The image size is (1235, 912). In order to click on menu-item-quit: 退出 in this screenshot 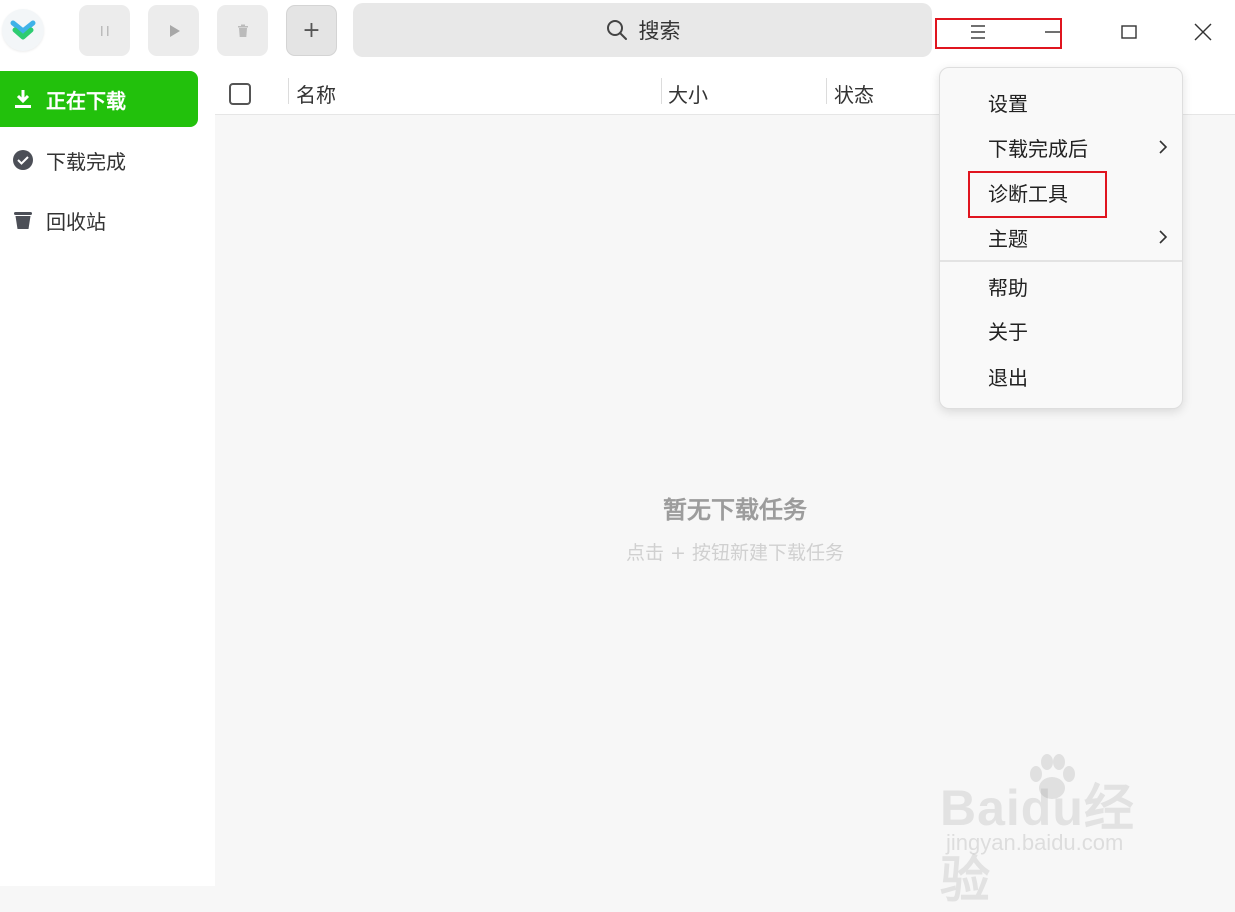, I will do `click(1061, 376)`.